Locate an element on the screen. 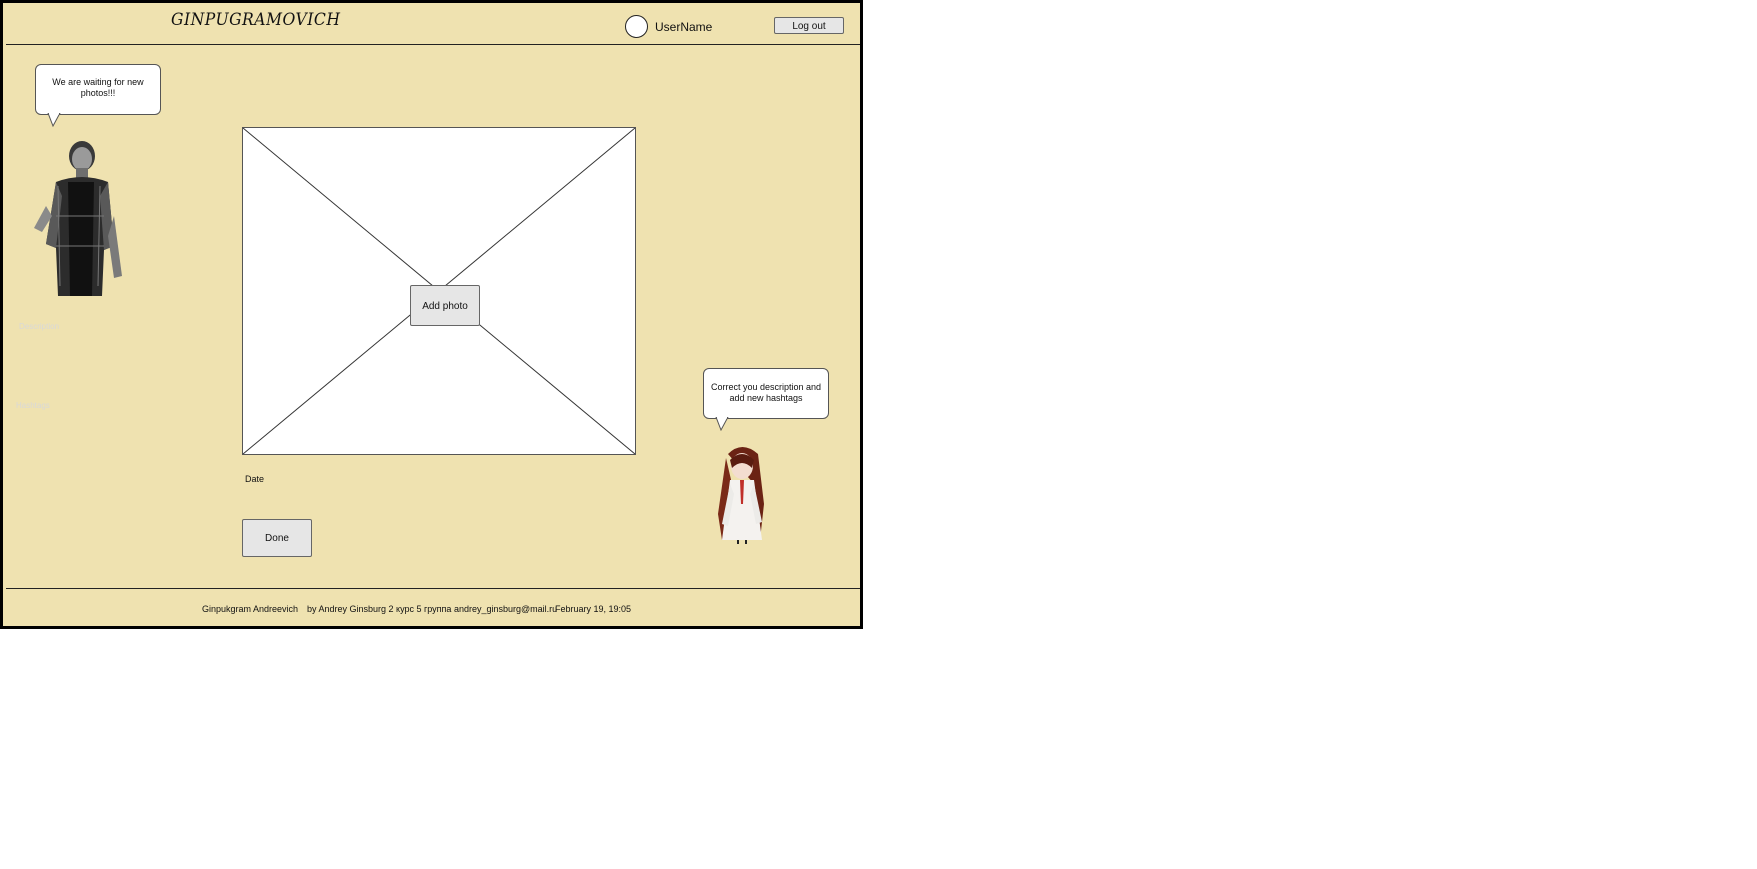 Image resolution: width=1757 pixels, height=869 pixels. description-label: Description is located at coordinates (39, 326).